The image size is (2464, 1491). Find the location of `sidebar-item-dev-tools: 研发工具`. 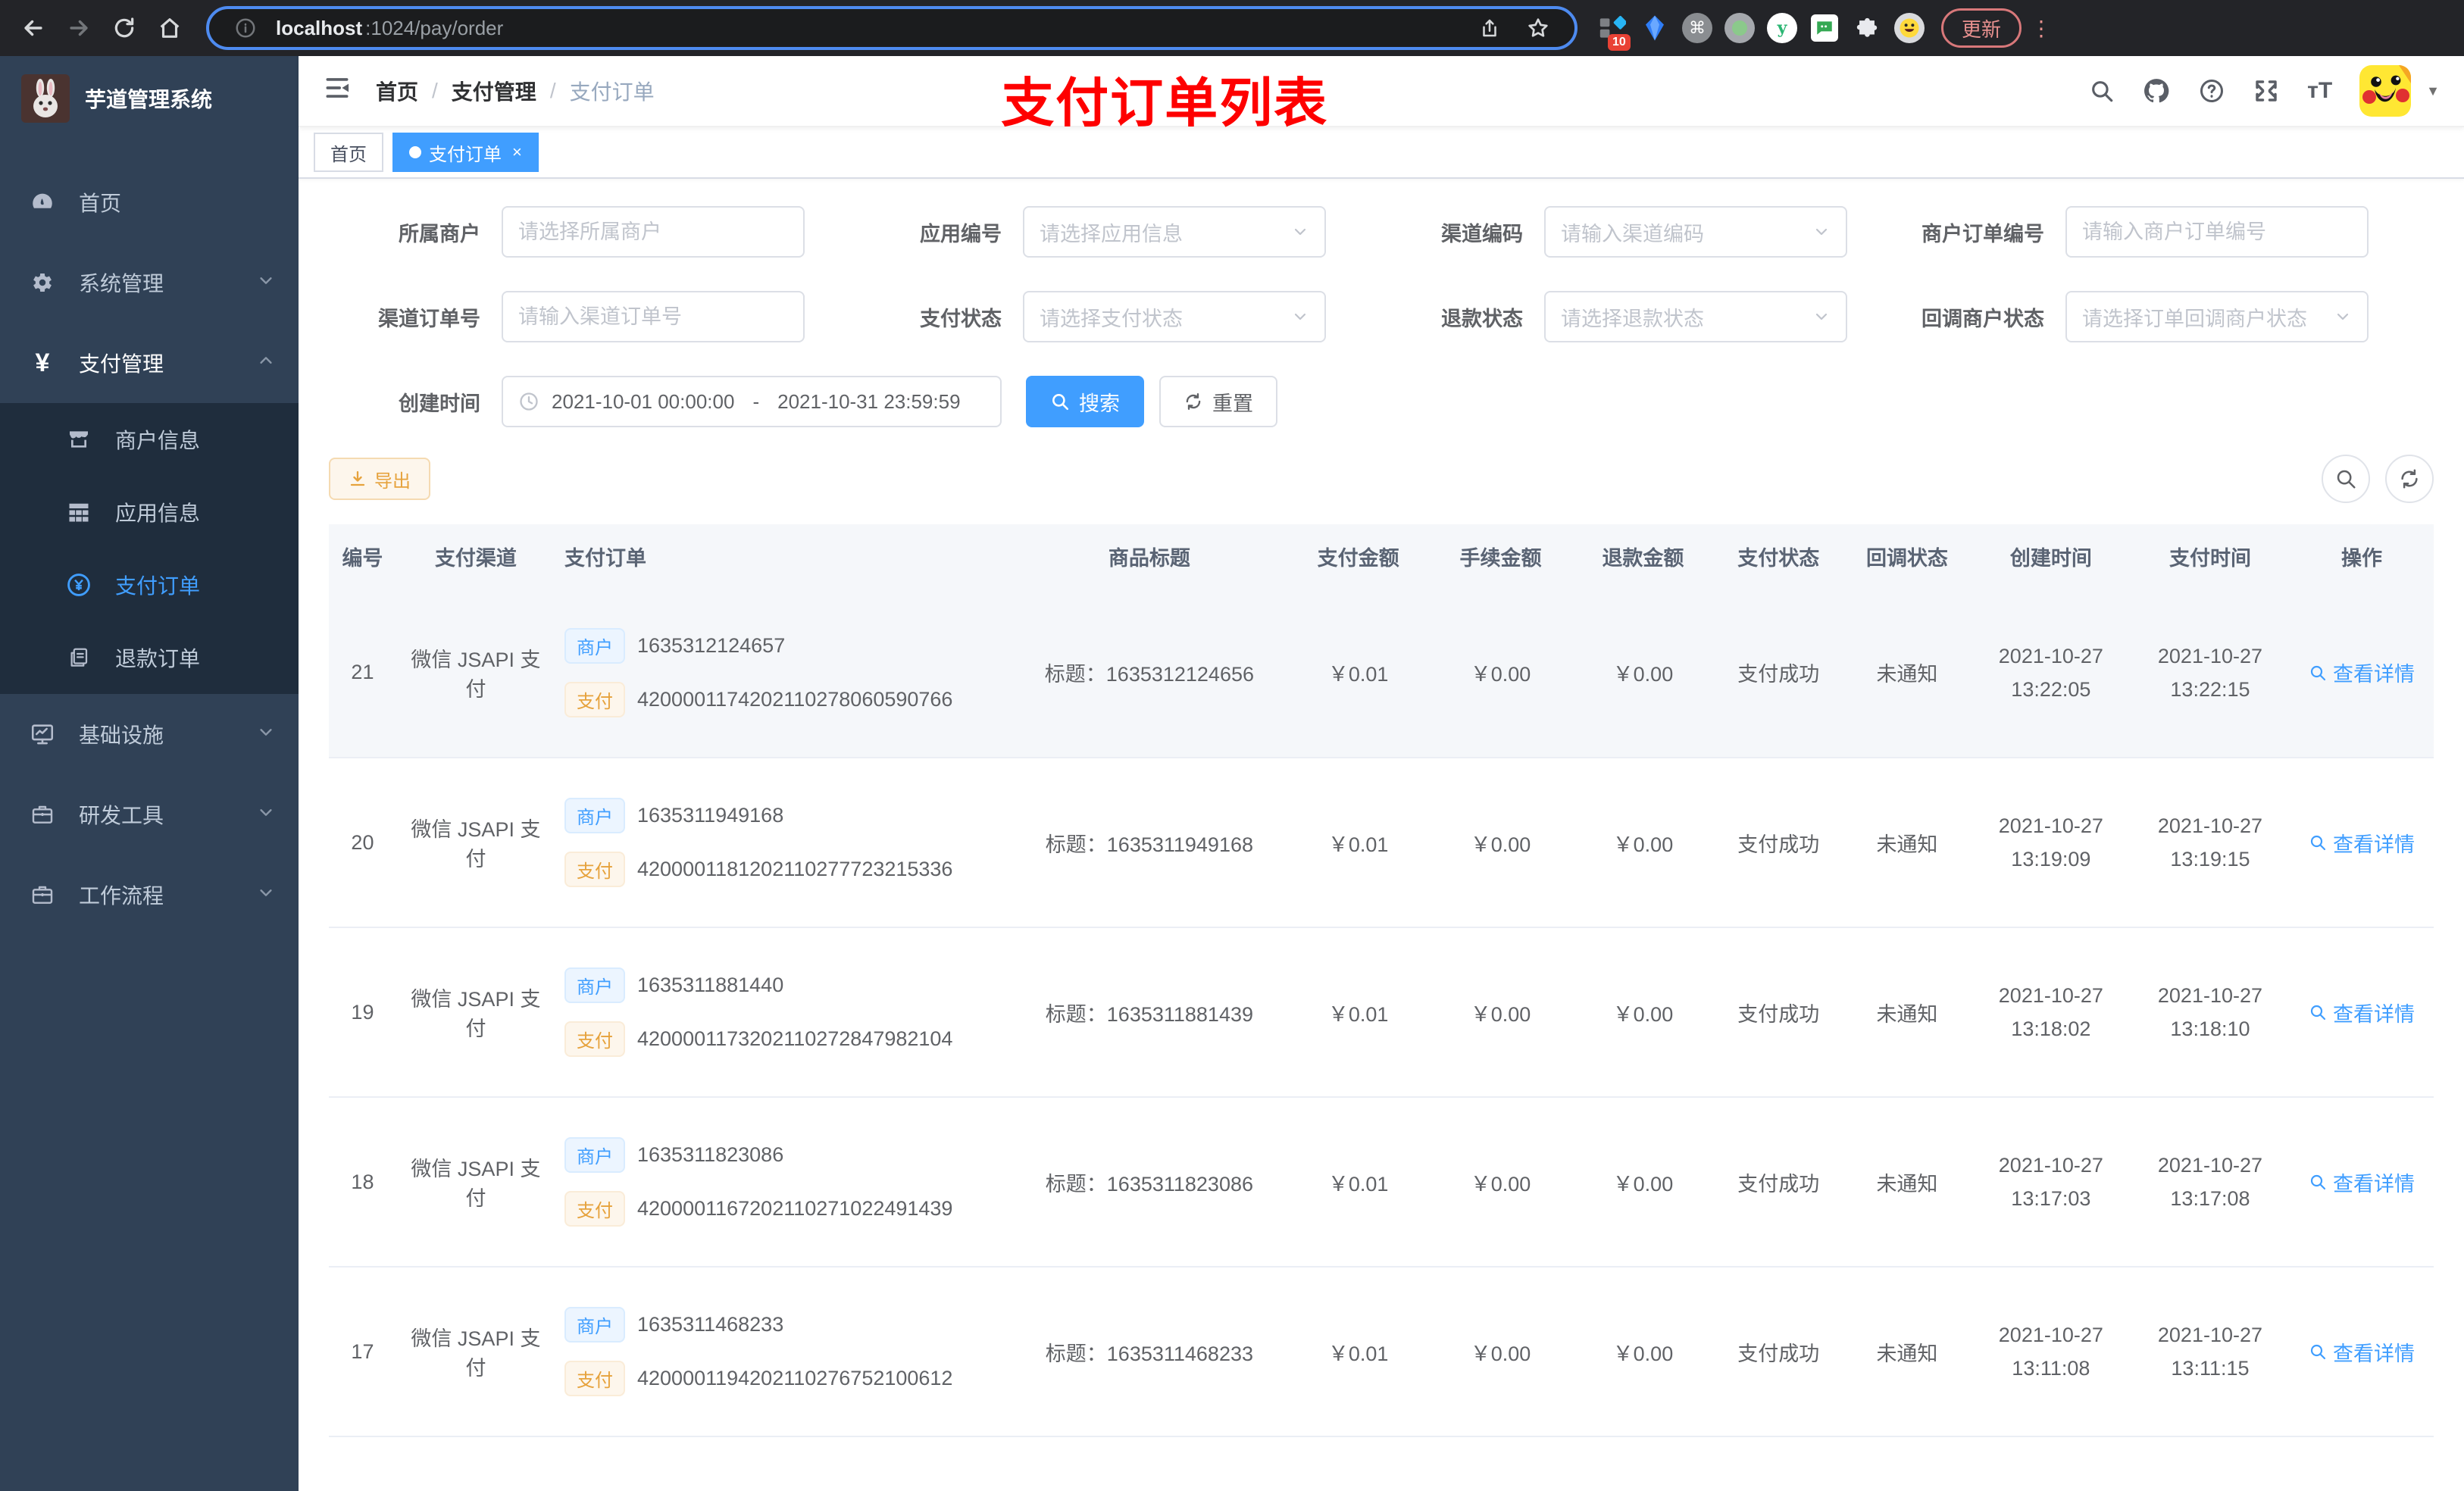

sidebar-item-dev-tools: 研发工具 is located at coordinates (149, 814).